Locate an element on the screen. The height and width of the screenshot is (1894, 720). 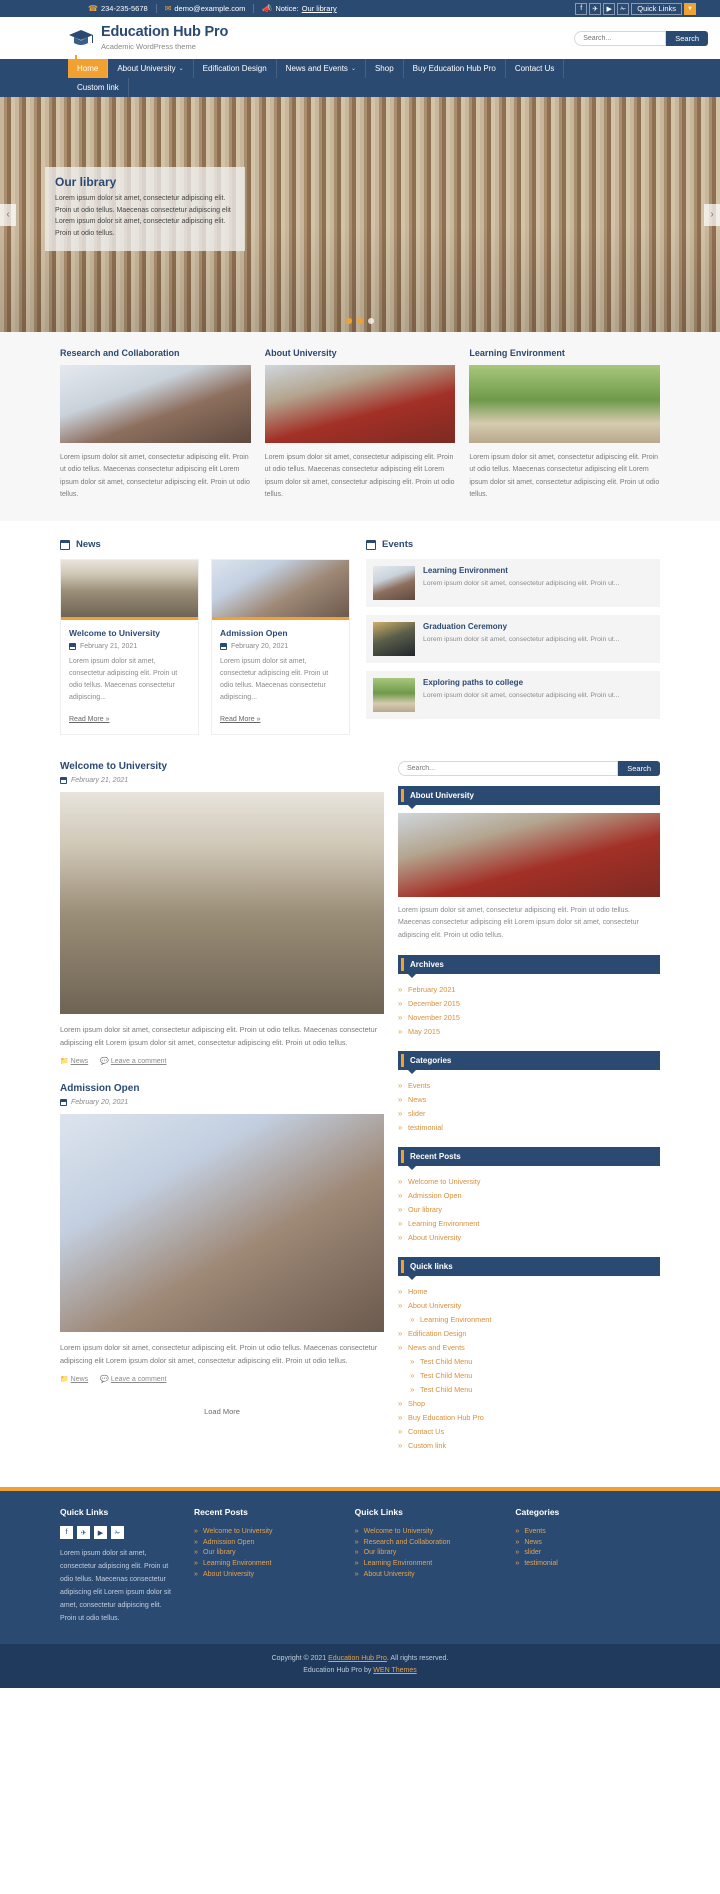
sidebar-search-input is located at coordinates (508, 768).